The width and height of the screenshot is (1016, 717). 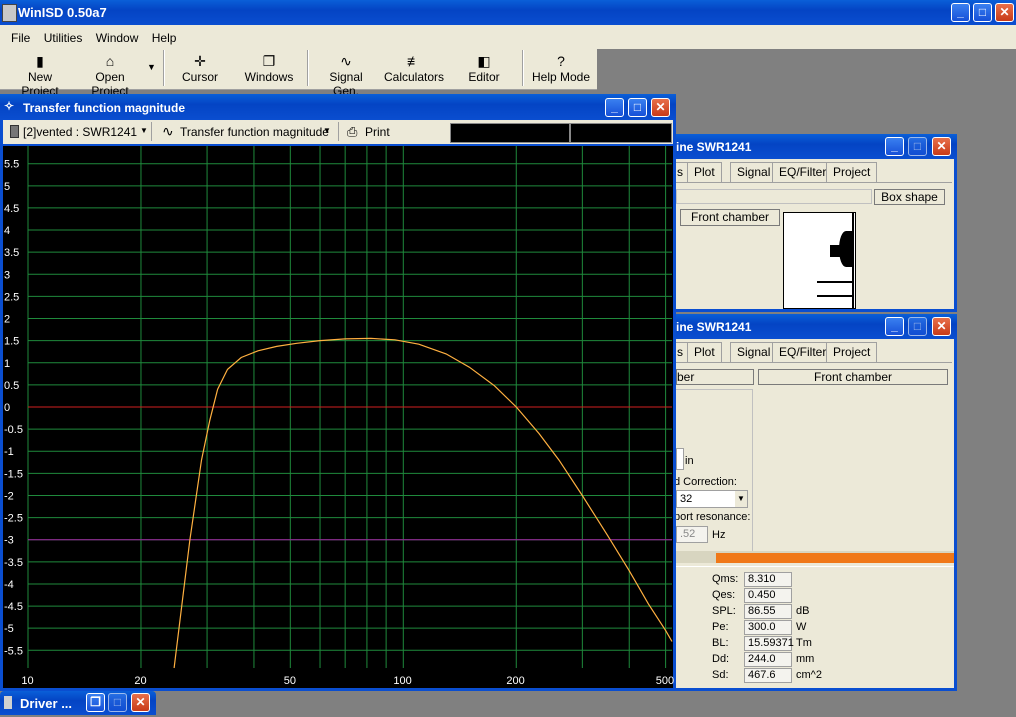 What do you see at coordinates (63, 38) in the screenshot?
I see `menu-utilities: Utilities` at bounding box center [63, 38].